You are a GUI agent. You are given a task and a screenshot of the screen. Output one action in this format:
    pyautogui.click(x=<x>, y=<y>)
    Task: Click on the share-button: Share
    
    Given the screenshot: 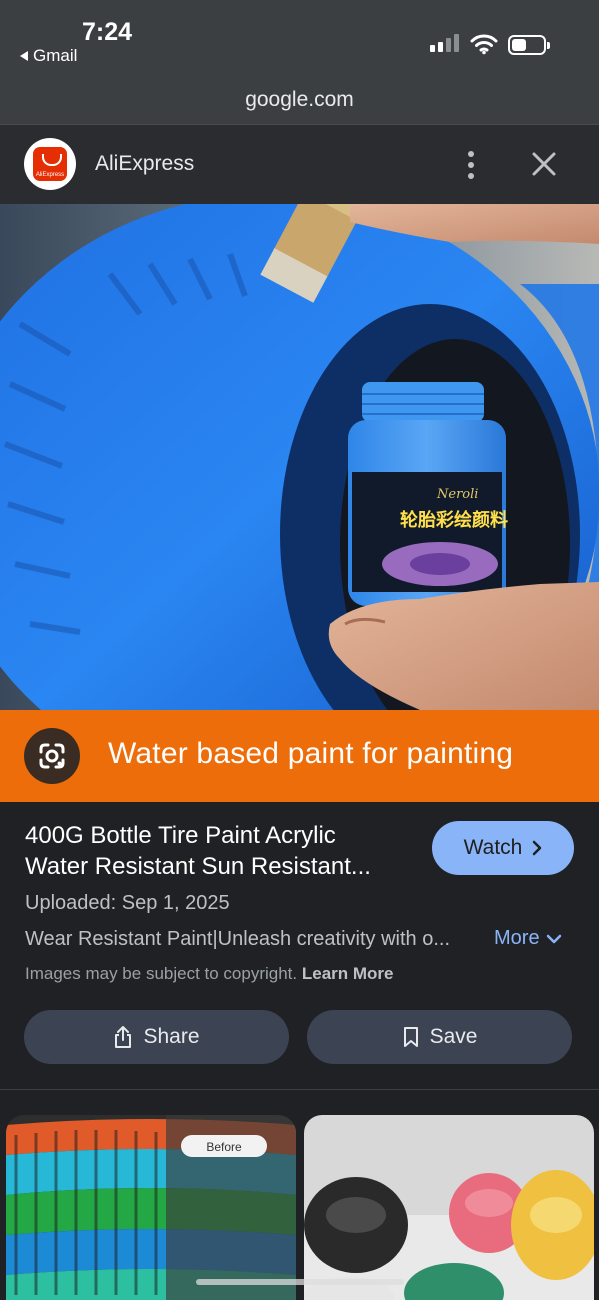 What is the action you would take?
    pyautogui.click(x=156, y=1037)
    